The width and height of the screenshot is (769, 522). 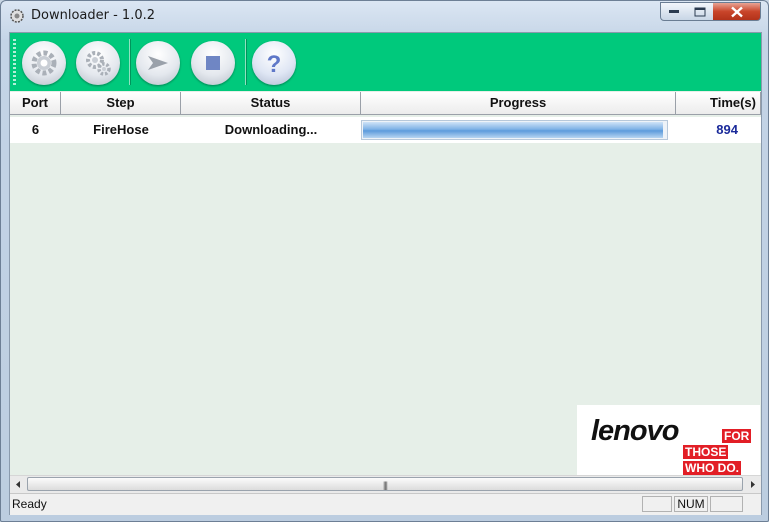 I want to click on app-gear-icon, so click(x=17, y=16).